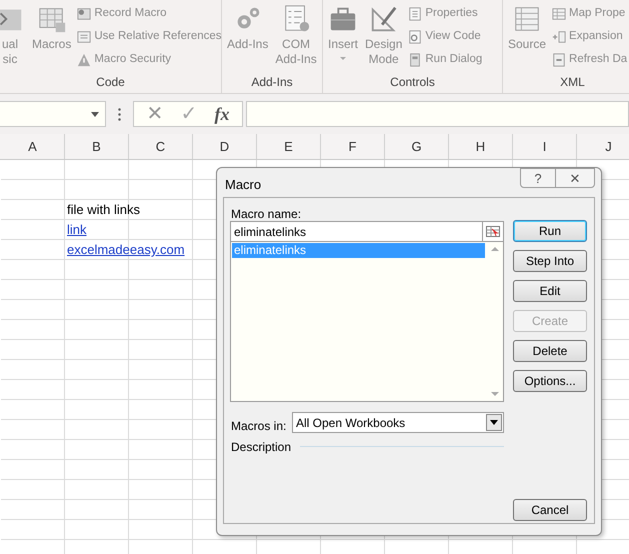  I want to click on column-header: A, so click(33, 146).